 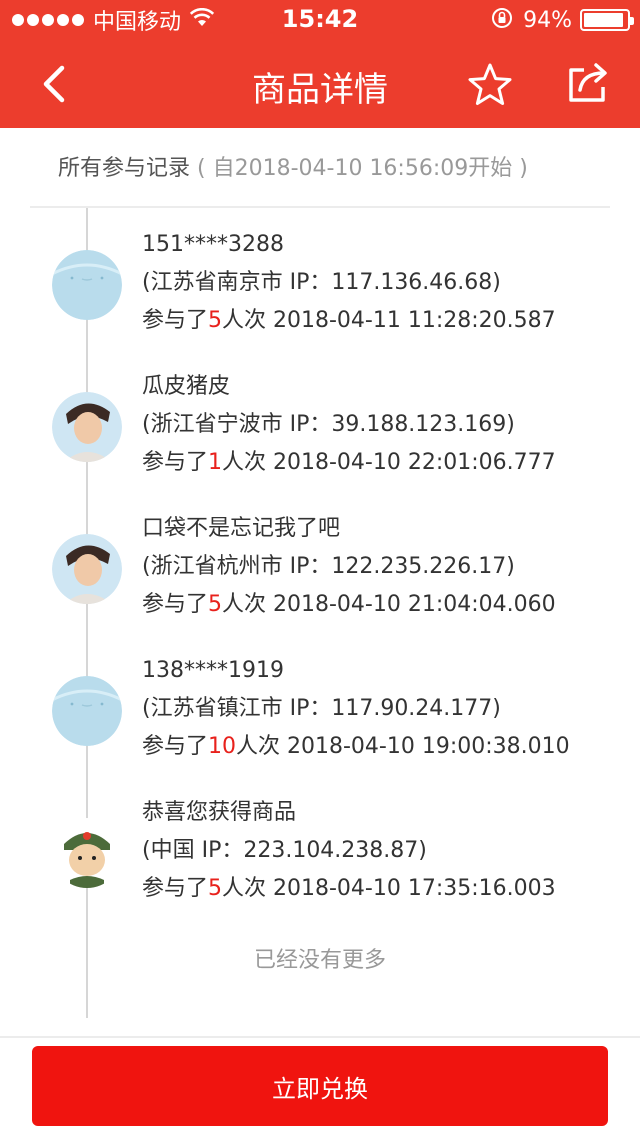 What do you see at coordinates (219, 812) in the screenshot?
I see `record-user-name: 恭喜您获得商品` at bounding box center [219, 812].